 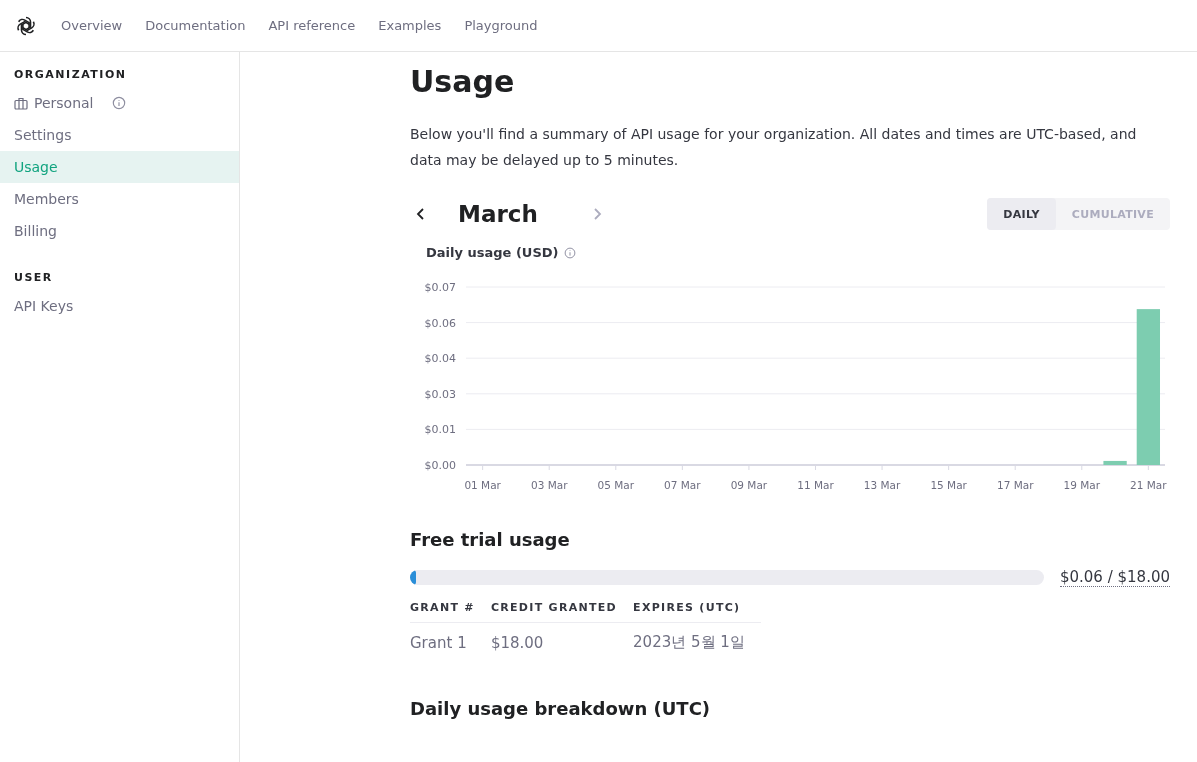 I want to click on section-title: Free trial usage, so click(x=490, y=539).